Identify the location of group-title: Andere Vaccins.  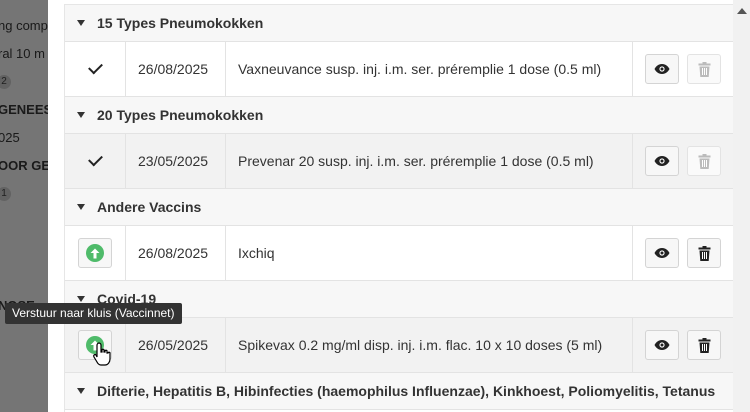
(149, 207).